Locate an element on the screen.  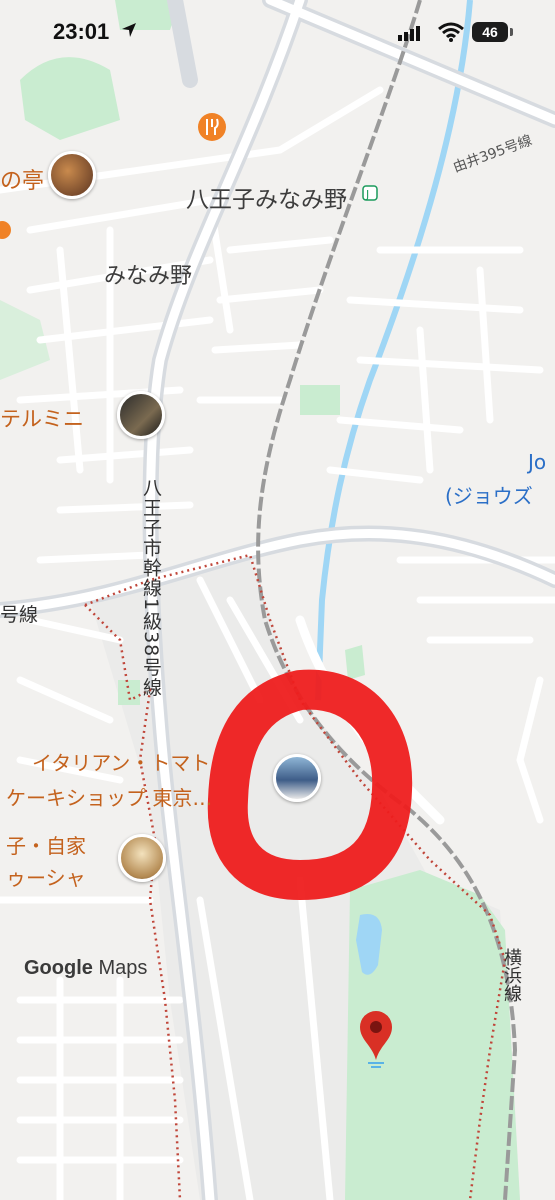
jo-label: Jo is located at coordinates (537, 462).